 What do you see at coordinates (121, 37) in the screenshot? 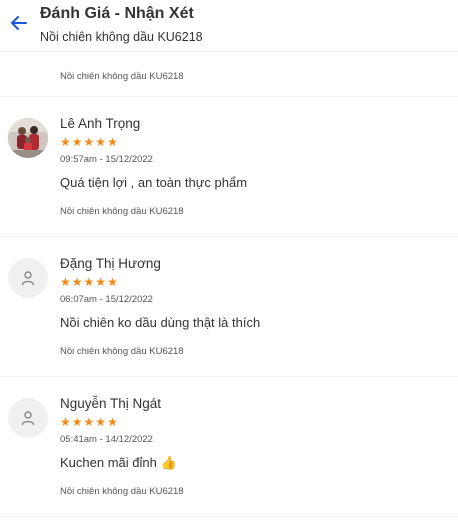
I see `page-subtitle: Nồi chiên không dầu KU6218` at bounding box center [121, 37].